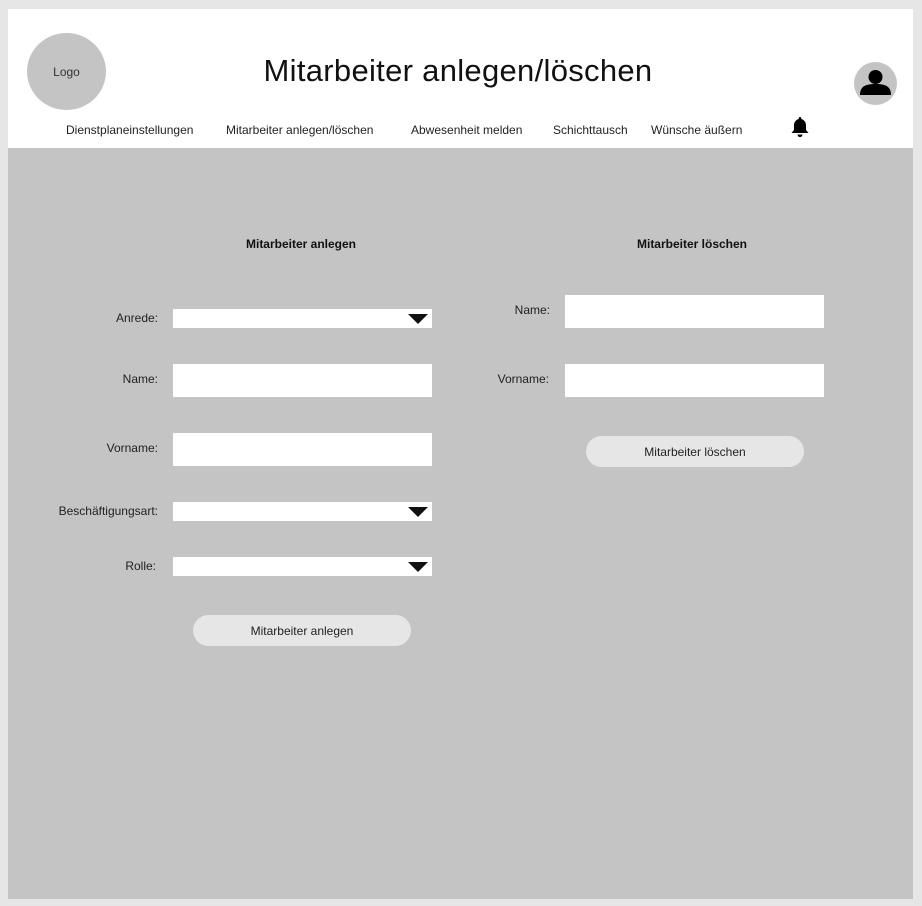 Image resolution: width=922 pixels, height=906 pixels. I want to click on create-employee-button-label: Mitarbeiter anlegen, so click(302, 630).